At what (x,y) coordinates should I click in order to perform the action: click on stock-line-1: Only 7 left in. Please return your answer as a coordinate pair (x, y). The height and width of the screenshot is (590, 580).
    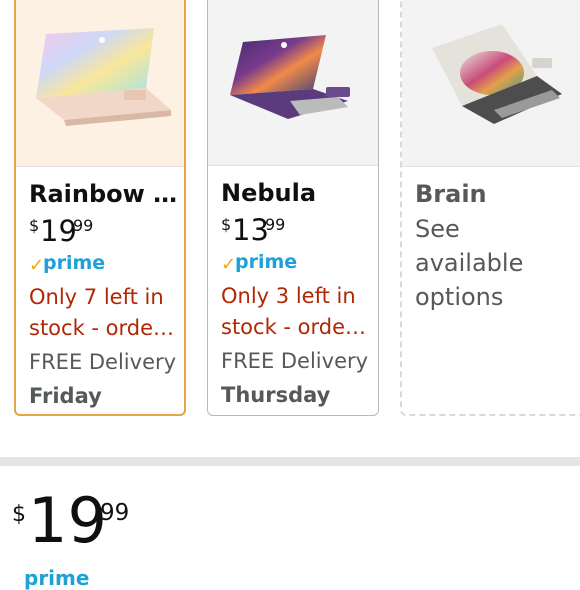
    Looking at the image, I should click on (96, 297).